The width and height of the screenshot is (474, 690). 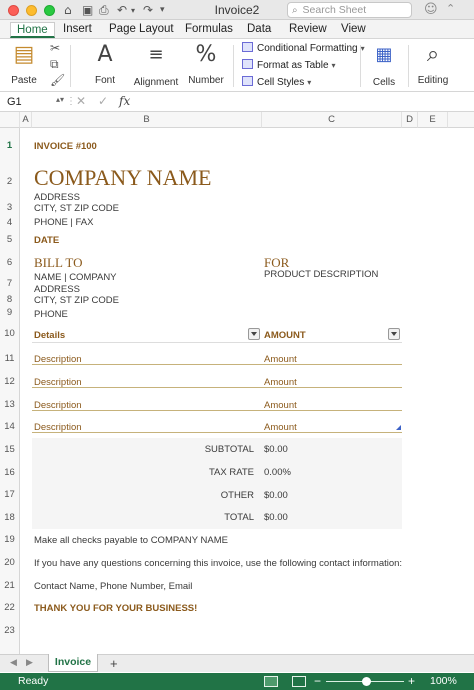 What do you see at coordinates (289, 65) in the screenshot?
I see `format-as-table-button: Format as Table ▾` at bounding box center [289, 65].